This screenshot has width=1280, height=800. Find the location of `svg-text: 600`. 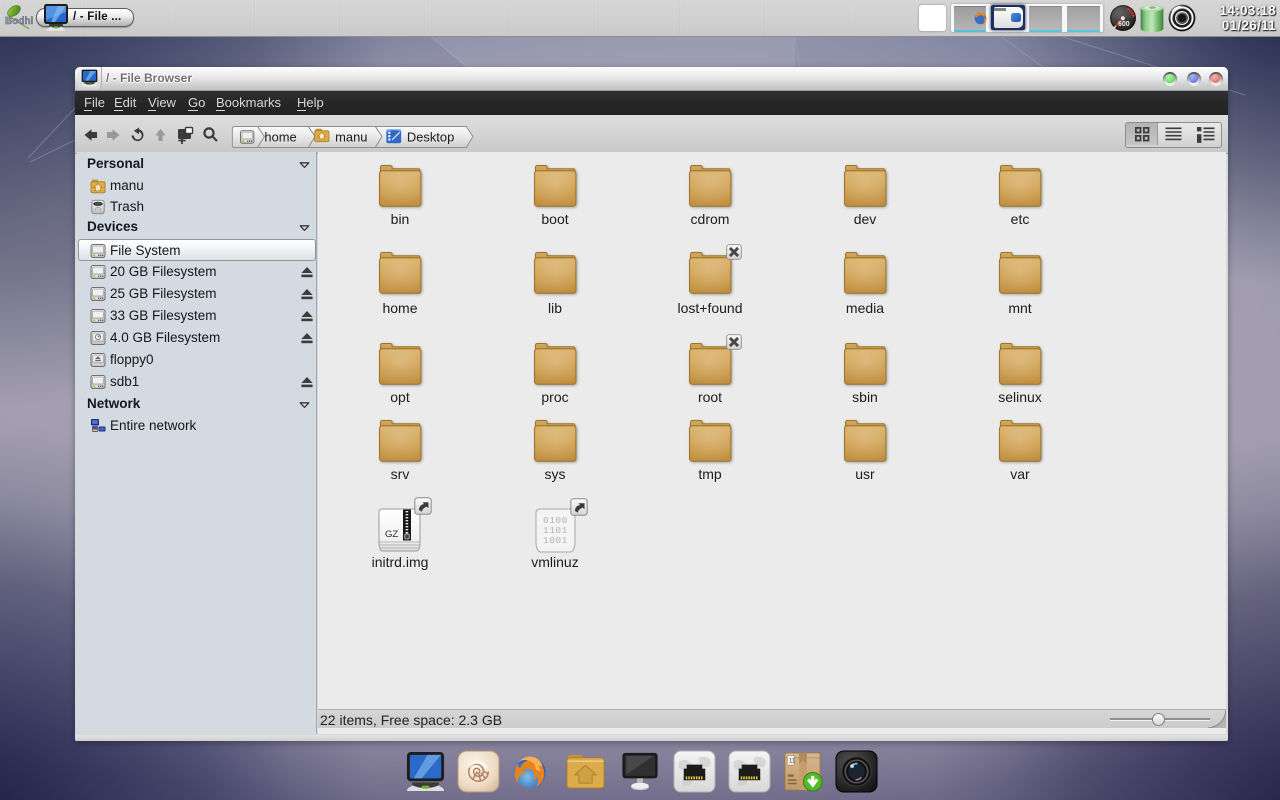

svg-text: 600 is located at coordinates (1124, 24).